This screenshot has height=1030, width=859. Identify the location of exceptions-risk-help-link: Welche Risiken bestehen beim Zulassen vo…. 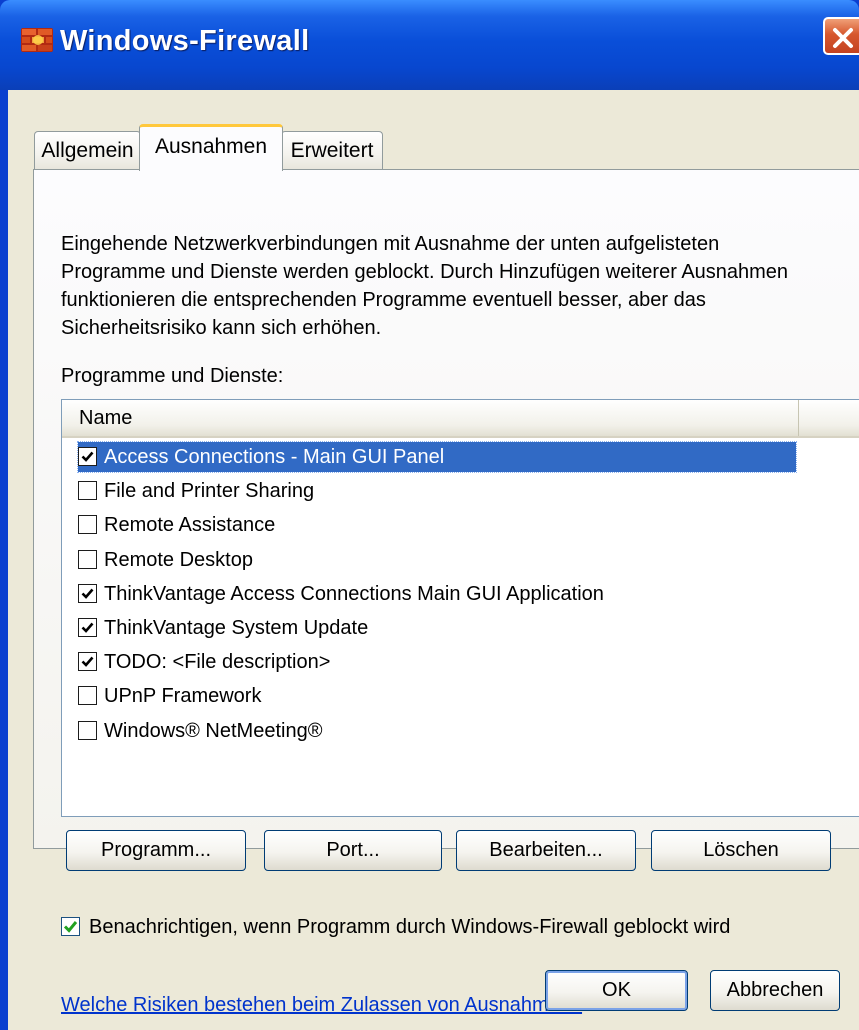
(321, 1005).